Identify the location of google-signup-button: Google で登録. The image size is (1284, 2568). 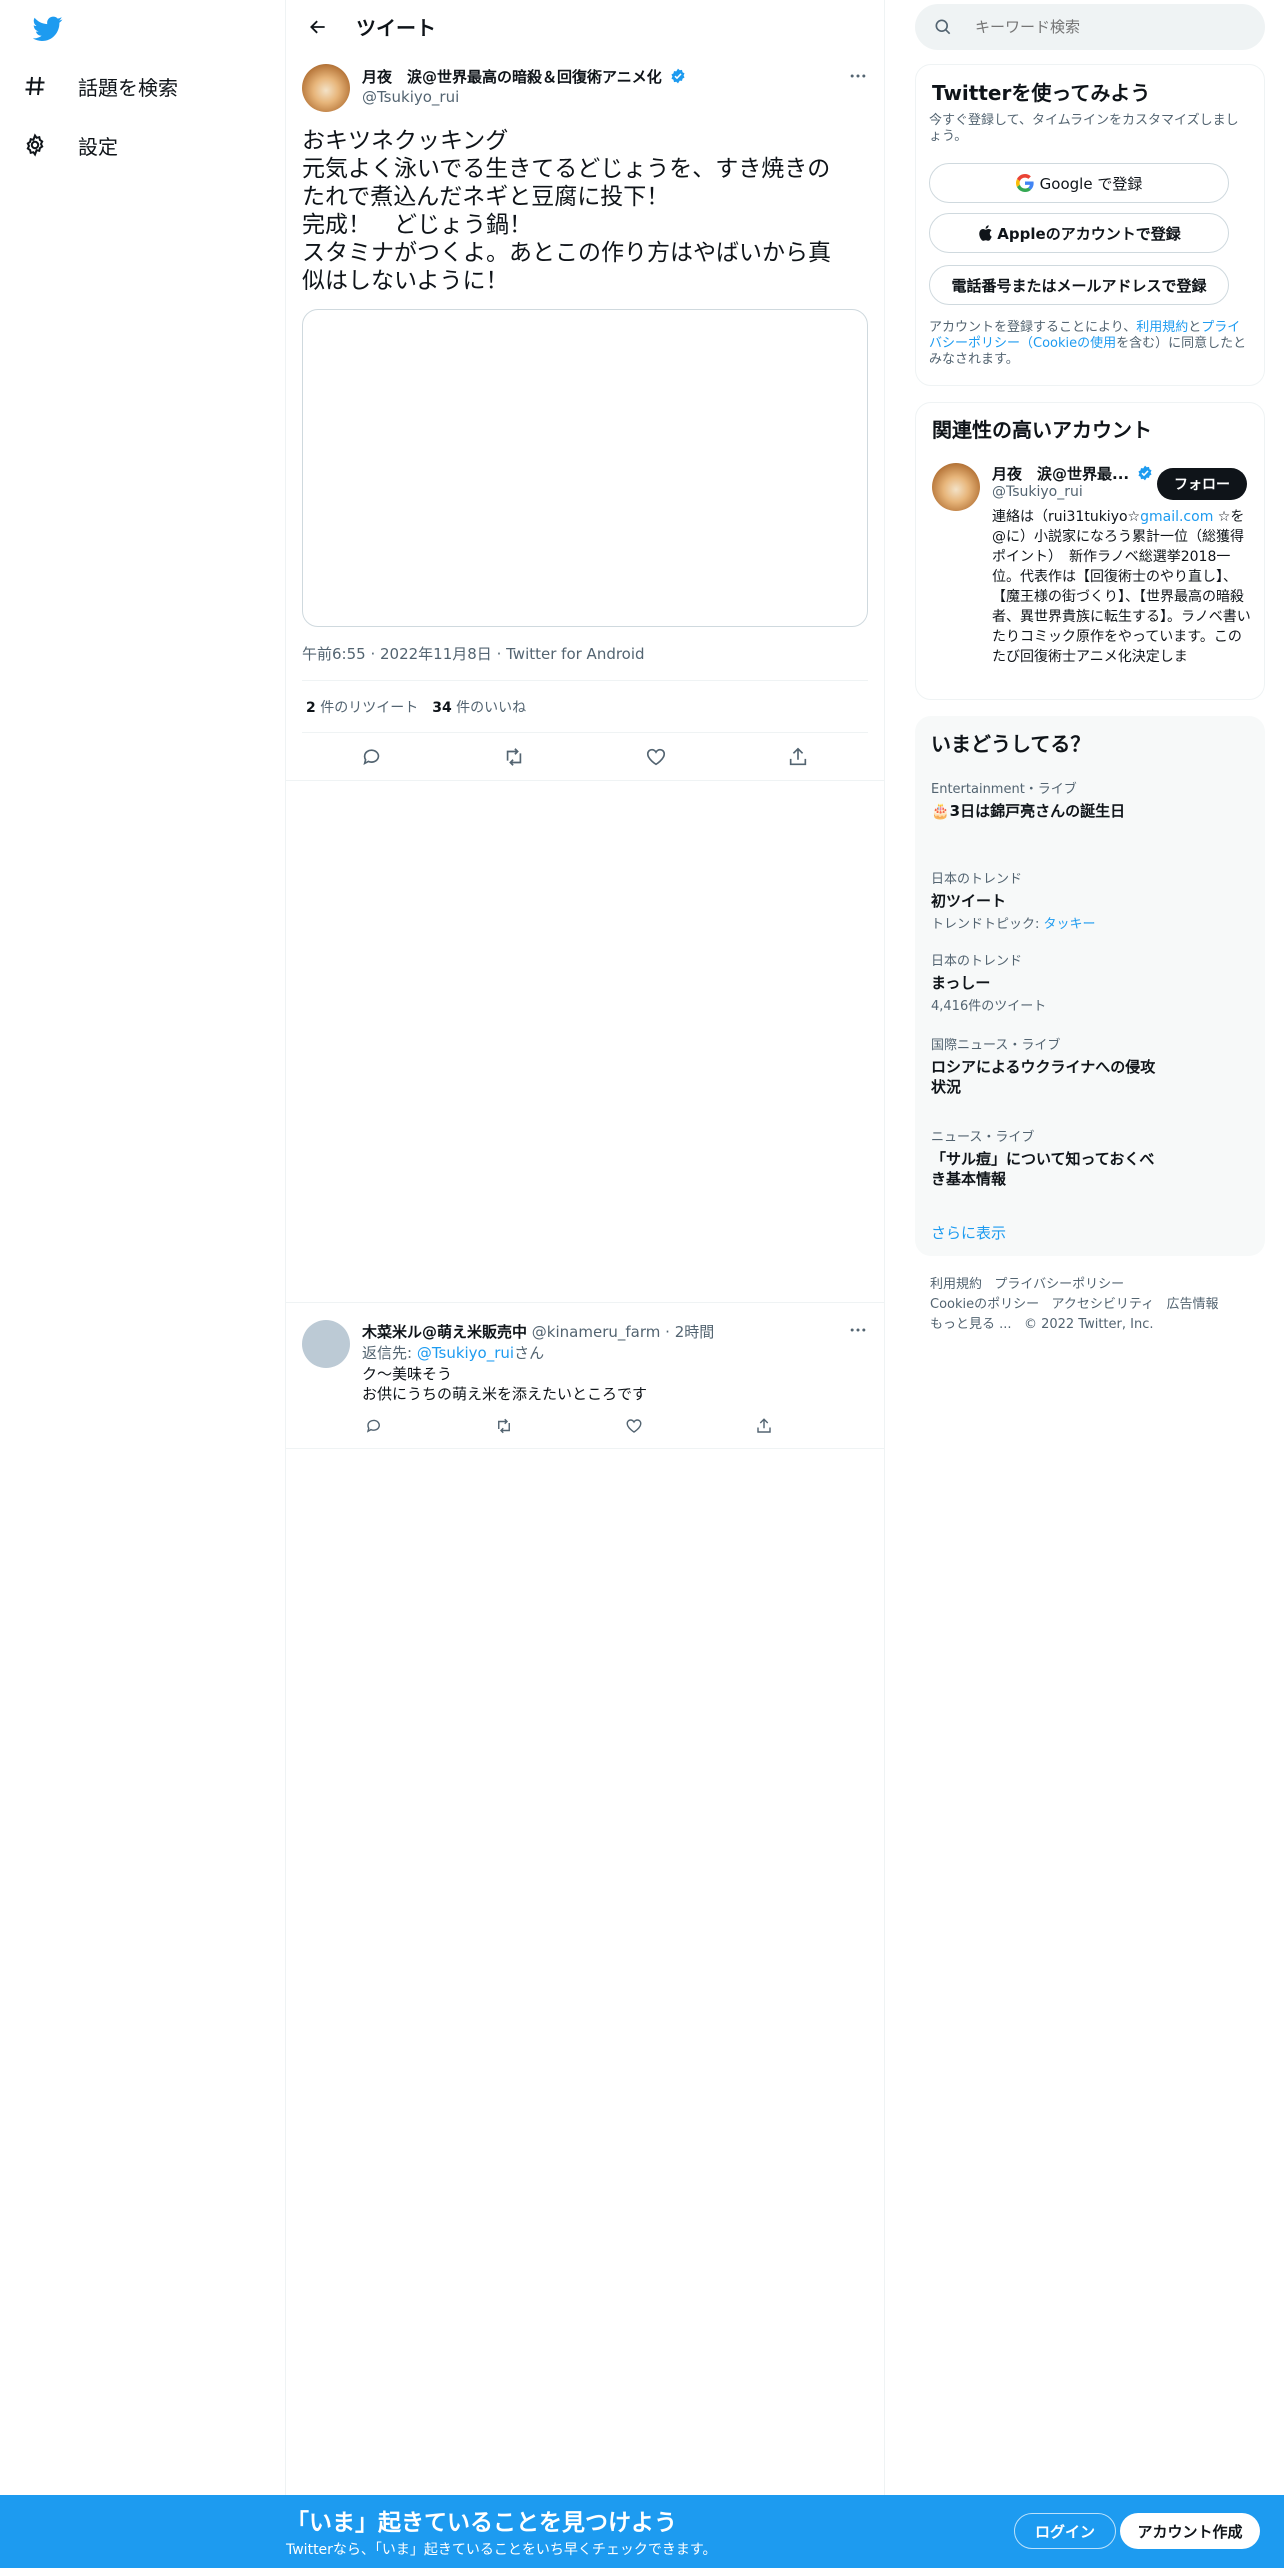
(1079, 183).